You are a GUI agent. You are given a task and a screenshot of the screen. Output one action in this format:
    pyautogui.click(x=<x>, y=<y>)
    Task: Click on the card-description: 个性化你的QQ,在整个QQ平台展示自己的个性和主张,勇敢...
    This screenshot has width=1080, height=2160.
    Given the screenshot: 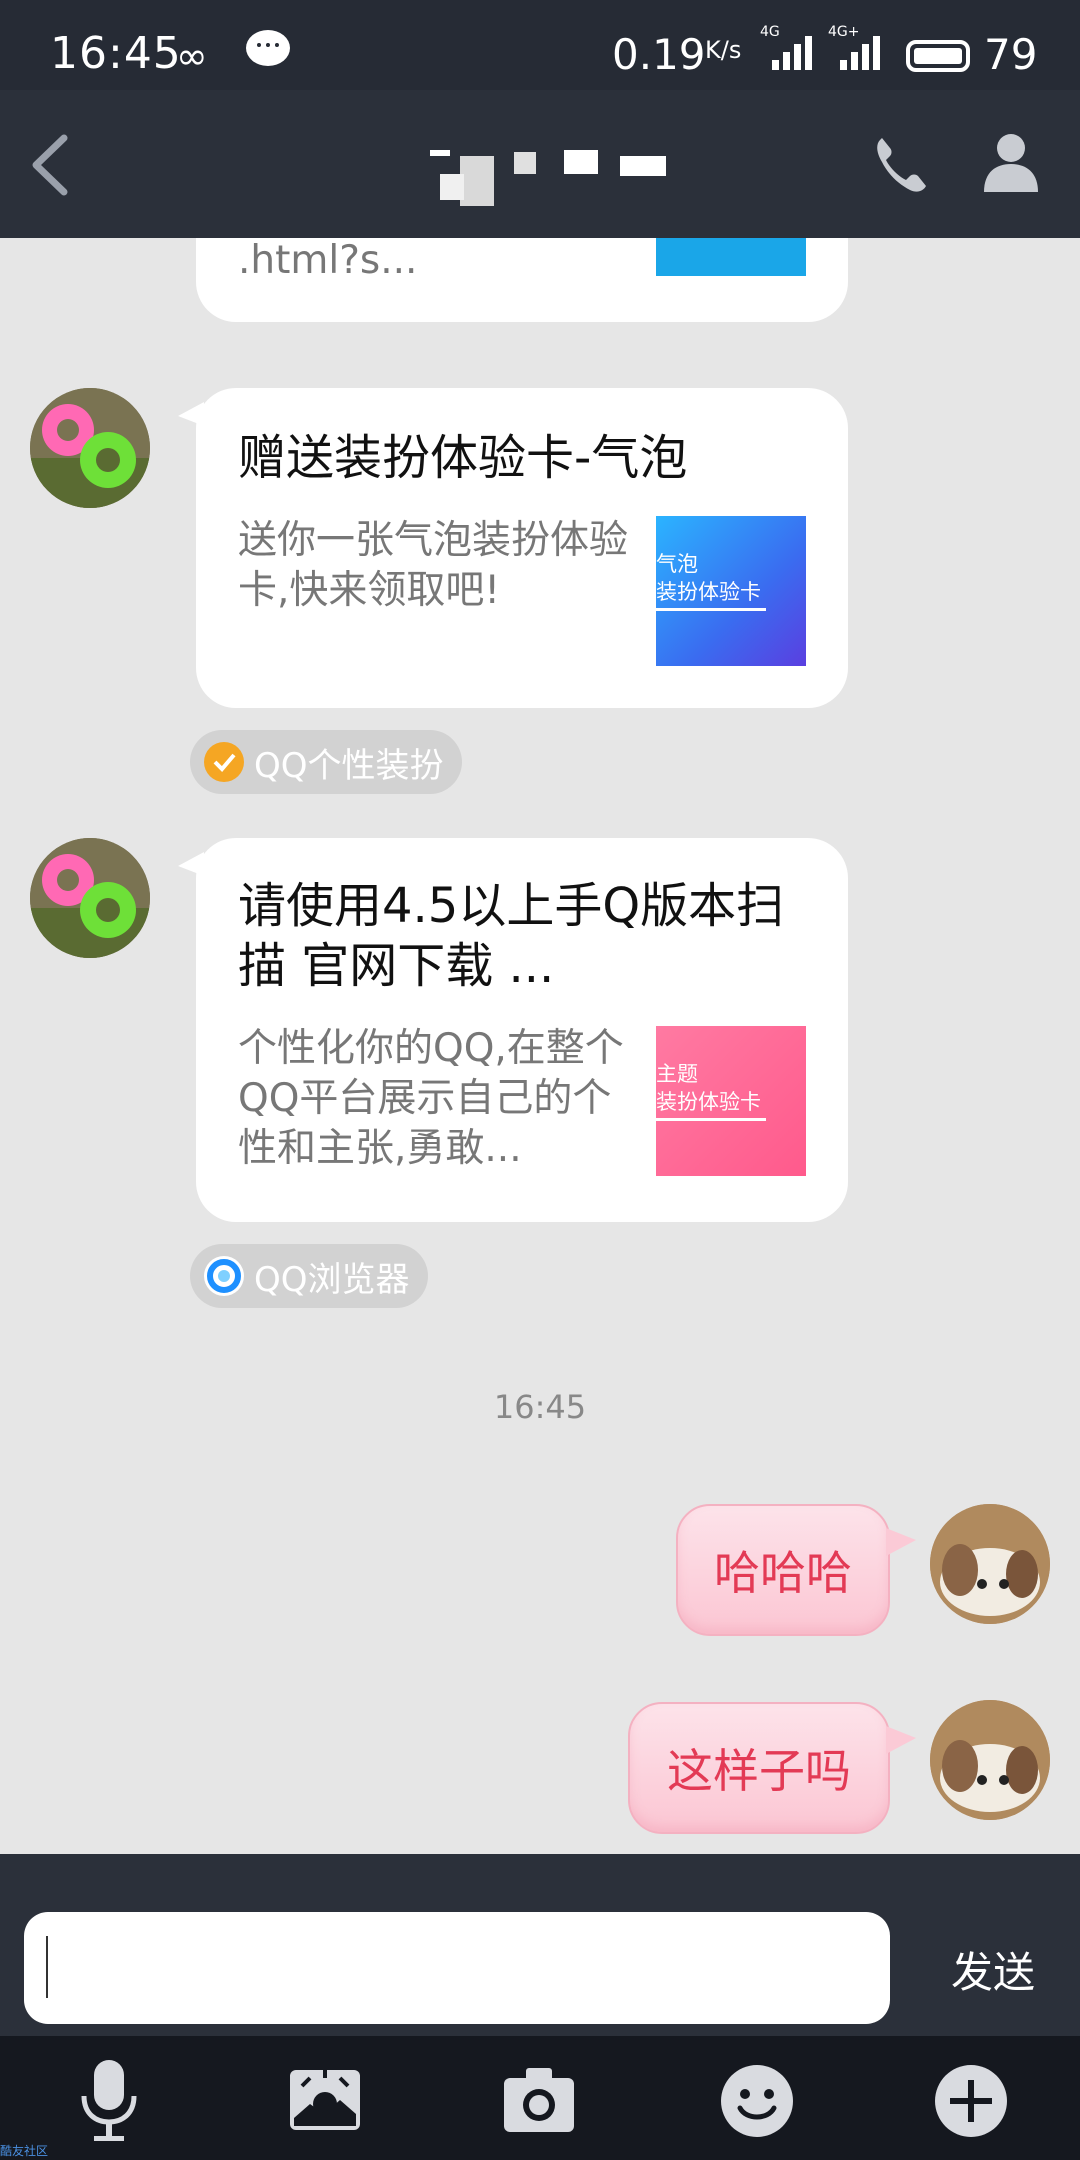 What is the action you would take?
    pyautogui.click(x=431, y=1098)
    